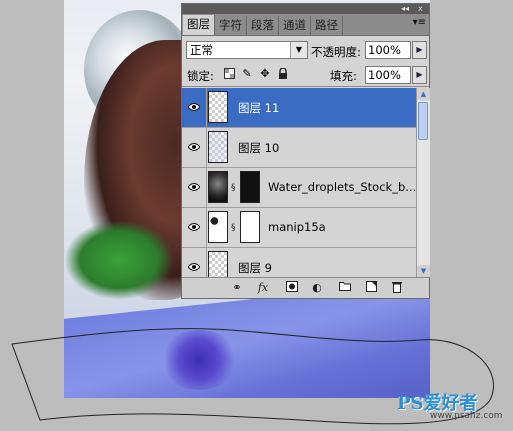 This screenshot has width=513, height=431. Describe the element at coordinates (405, 9) in the screenshot. I see `collapse-button: ◂◂` at that location.